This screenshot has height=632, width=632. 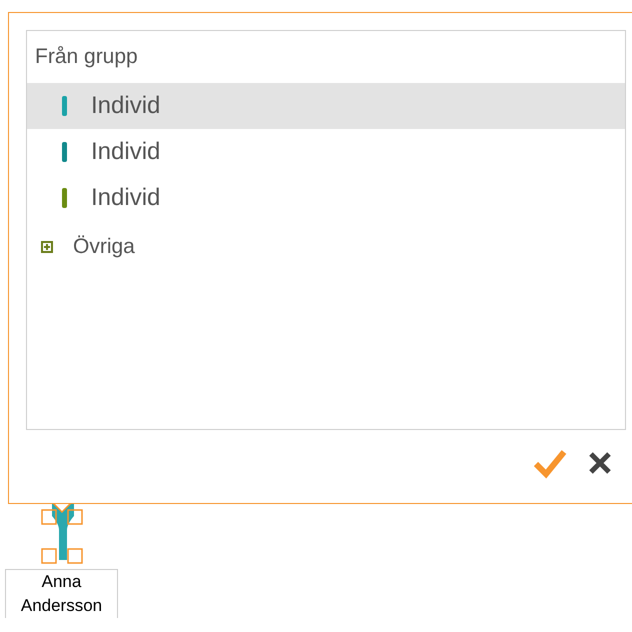 What do you see at coordinates (47, 247) in the screenshot?
I see `expand-icon` at bounding box center [47, 247].